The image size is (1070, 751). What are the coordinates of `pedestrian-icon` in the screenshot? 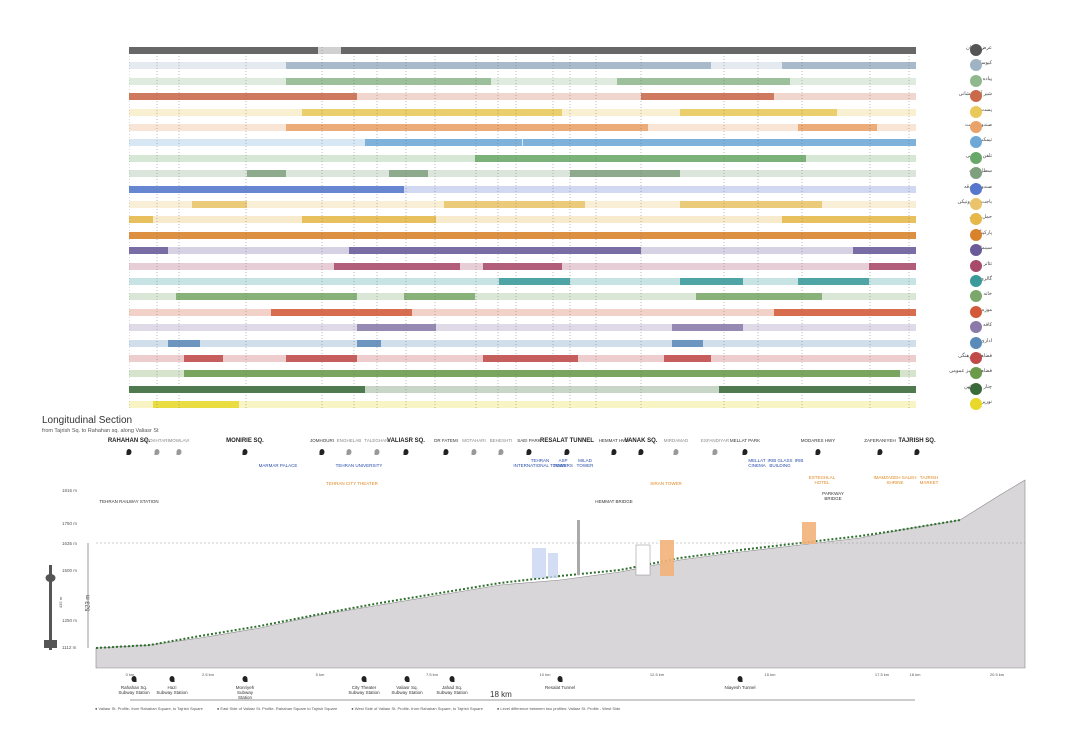 It's located at (976, 80).